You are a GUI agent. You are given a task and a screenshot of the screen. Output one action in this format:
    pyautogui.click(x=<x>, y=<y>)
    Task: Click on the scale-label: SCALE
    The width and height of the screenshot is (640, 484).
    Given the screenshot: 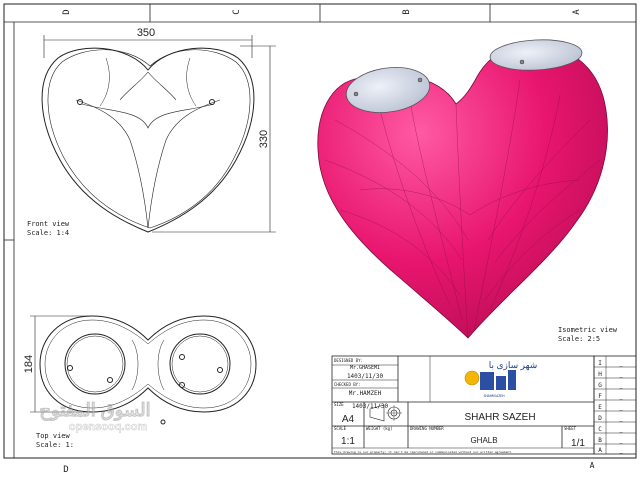 What is the action you would take?
    pyautogui.click(x=340, y=428)
    